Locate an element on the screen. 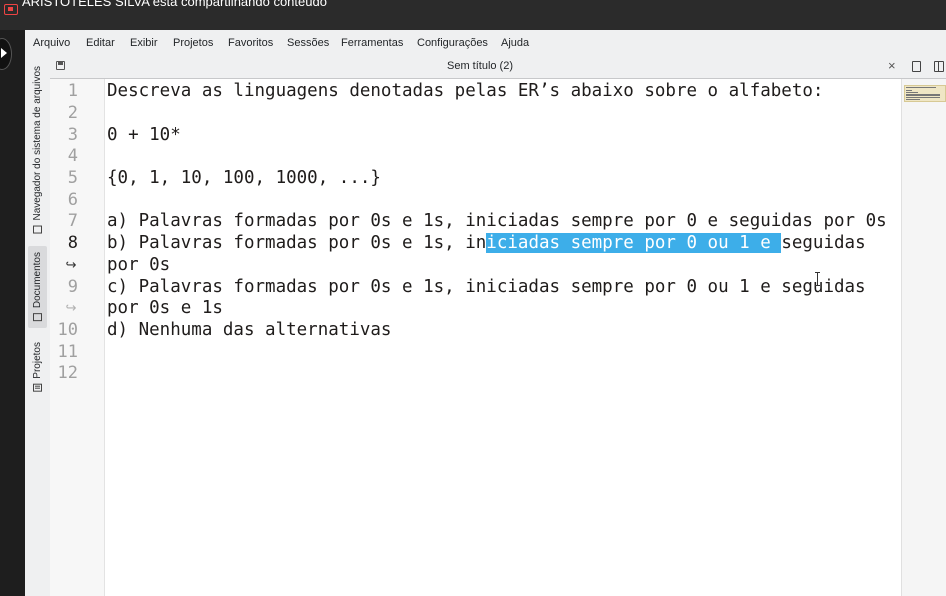 The height and width of the screenshot is (596, 946). line-text: d) Nenhuma das alternativas is located at coordinates (249, 330).